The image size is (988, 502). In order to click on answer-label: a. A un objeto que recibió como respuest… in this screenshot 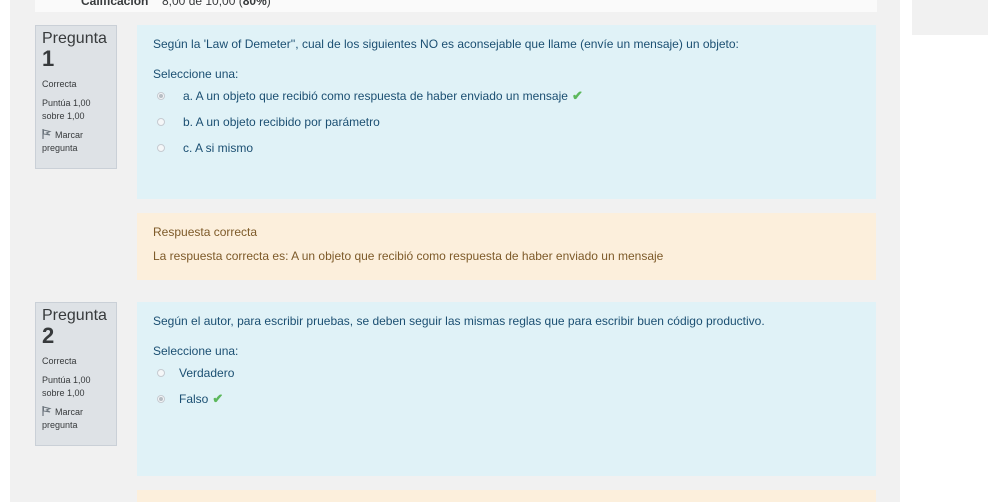, I will do `click(375, 95)`.